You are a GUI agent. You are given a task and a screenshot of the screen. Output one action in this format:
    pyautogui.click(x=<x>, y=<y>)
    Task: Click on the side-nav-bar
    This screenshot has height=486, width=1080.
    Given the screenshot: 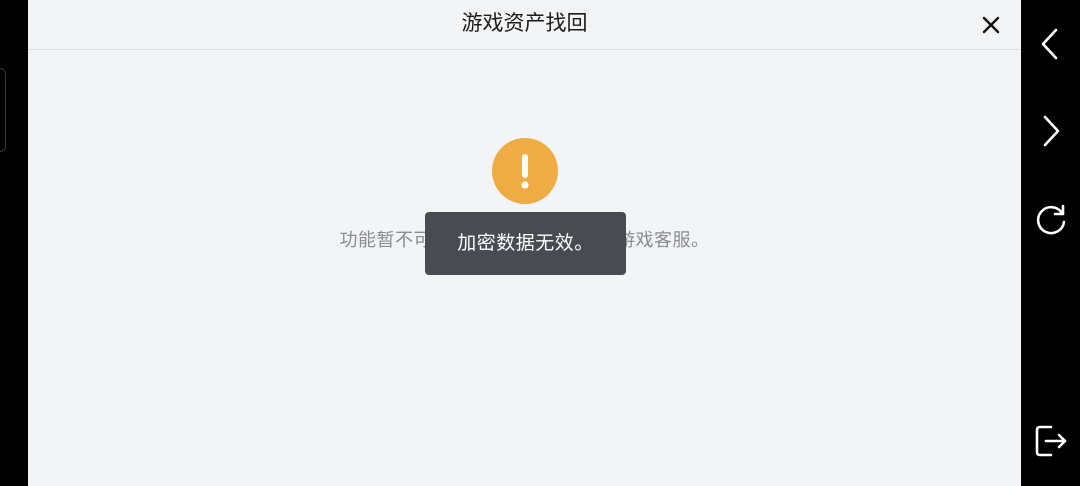 What is the action you would take?
    pyautogui.click(x=1050, y=243)
    